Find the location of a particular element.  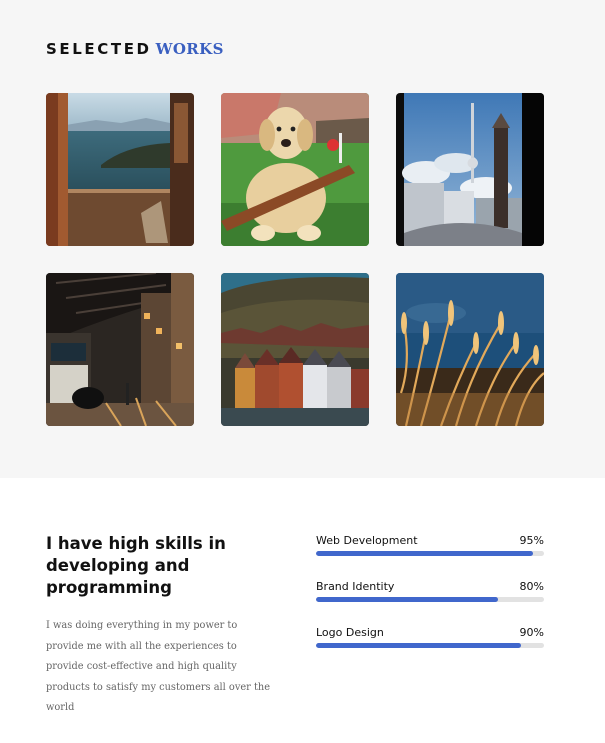

rainy-street-image is located at coordinates (120, 349).